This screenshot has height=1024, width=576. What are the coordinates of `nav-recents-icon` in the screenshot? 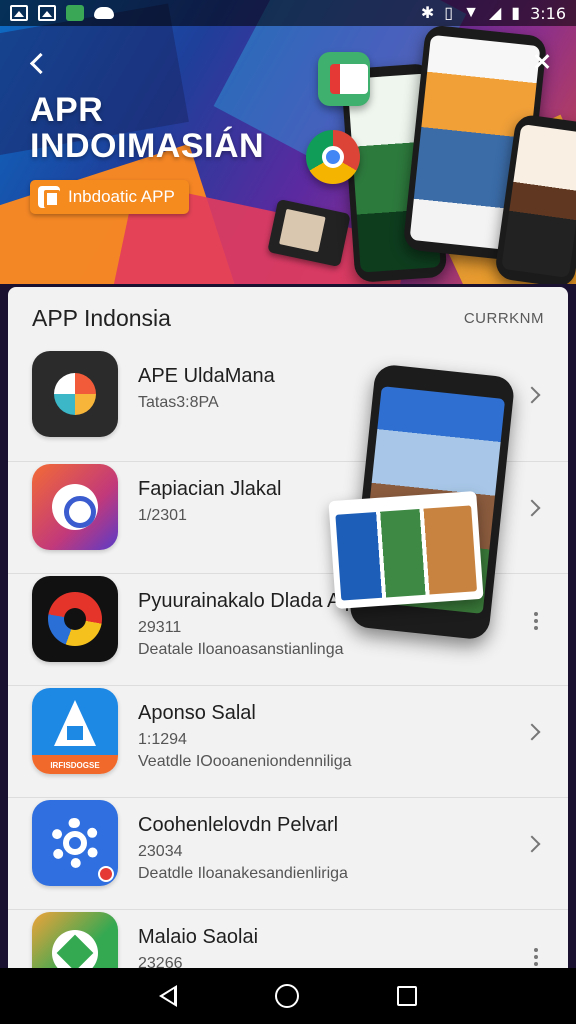 It's located at (407, 996).